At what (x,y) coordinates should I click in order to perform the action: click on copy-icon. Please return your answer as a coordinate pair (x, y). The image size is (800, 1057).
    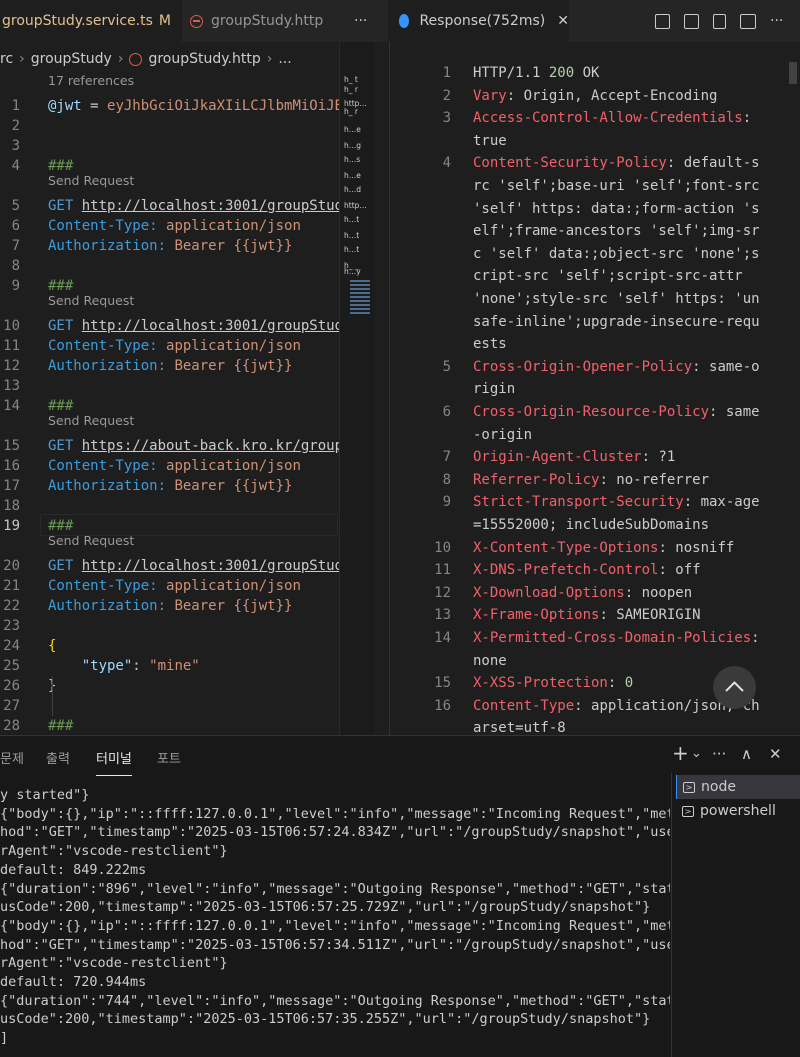
    Looking at the image, I should click on (719, 21).